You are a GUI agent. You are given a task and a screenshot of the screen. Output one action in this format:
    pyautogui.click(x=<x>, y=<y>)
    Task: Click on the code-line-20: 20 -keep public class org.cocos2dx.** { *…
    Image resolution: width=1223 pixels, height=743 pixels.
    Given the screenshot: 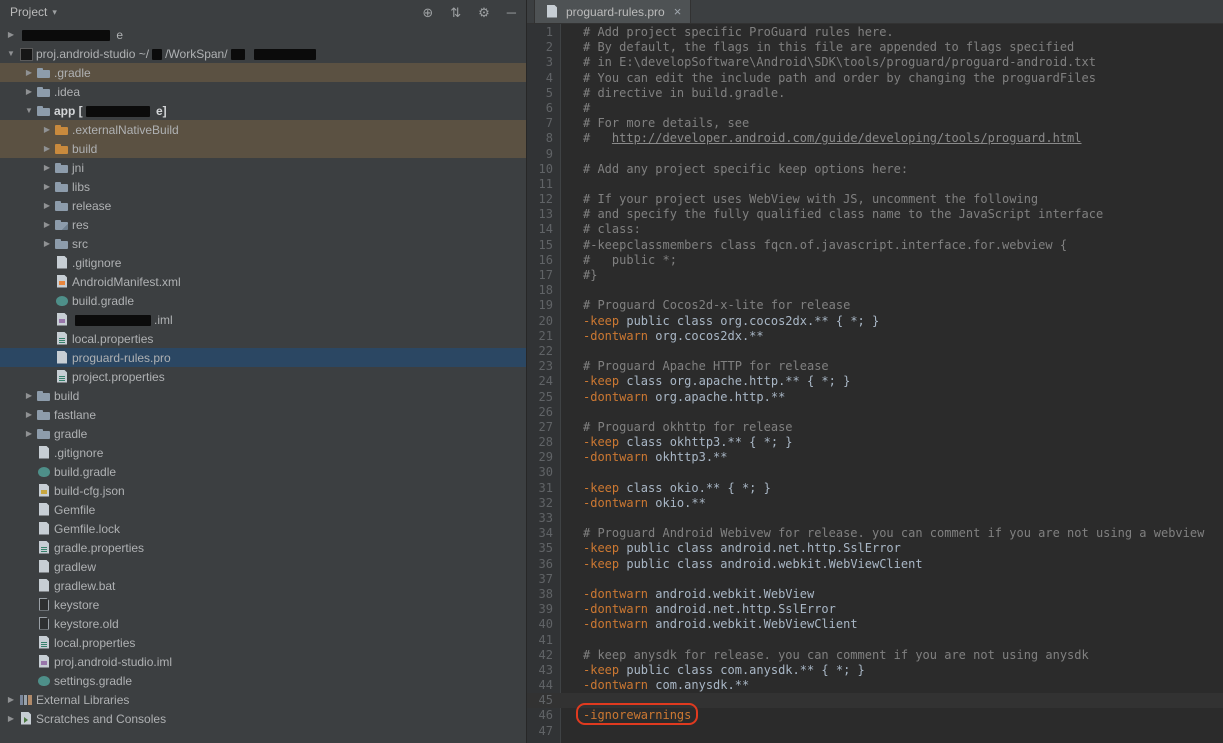 What is the action you would take?
    pyautogui.click(x=875, y=321)
    